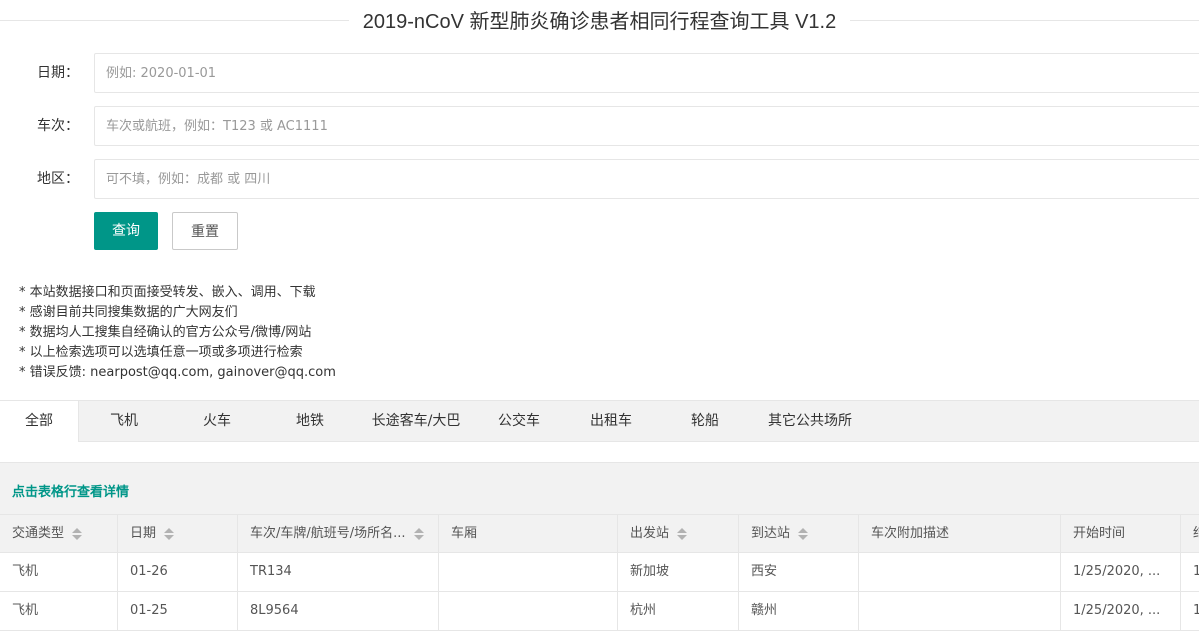 This screenshot has width=1199, height=631. What do you see at coordinates (799, 572) in the screenshot?
I see `cell-to: 西安` at bounding box center [799, 572].